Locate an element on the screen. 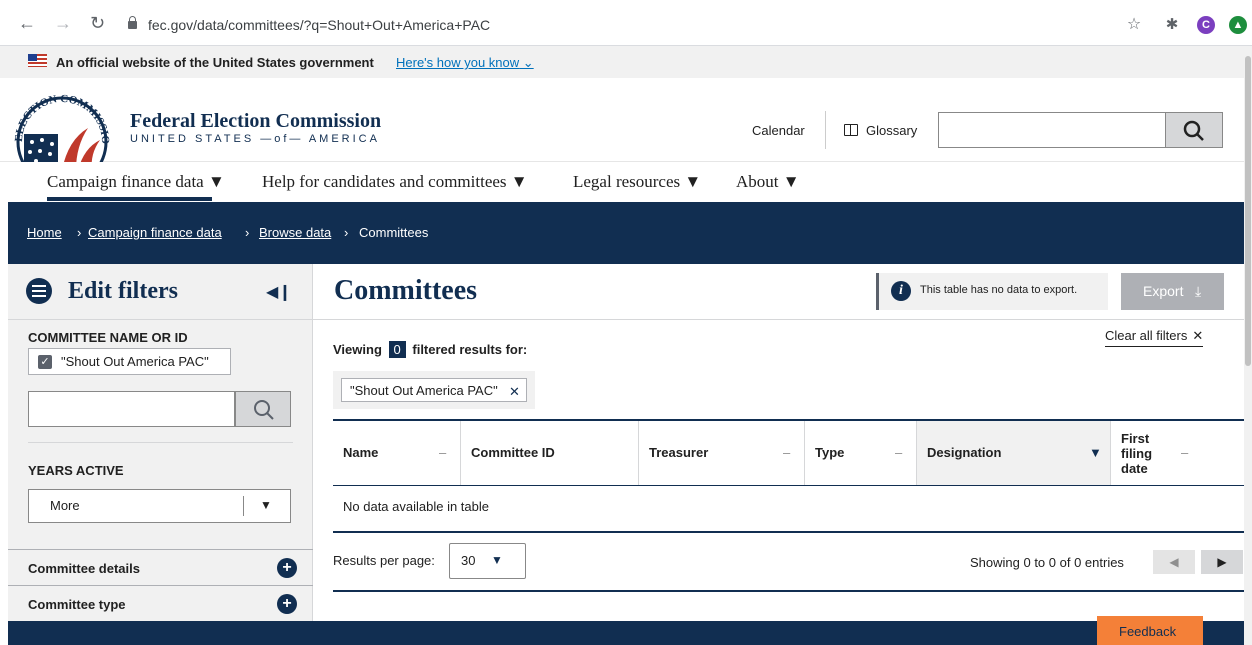  breadcrumb-committees: Committees is located at coordinates (394, 232).